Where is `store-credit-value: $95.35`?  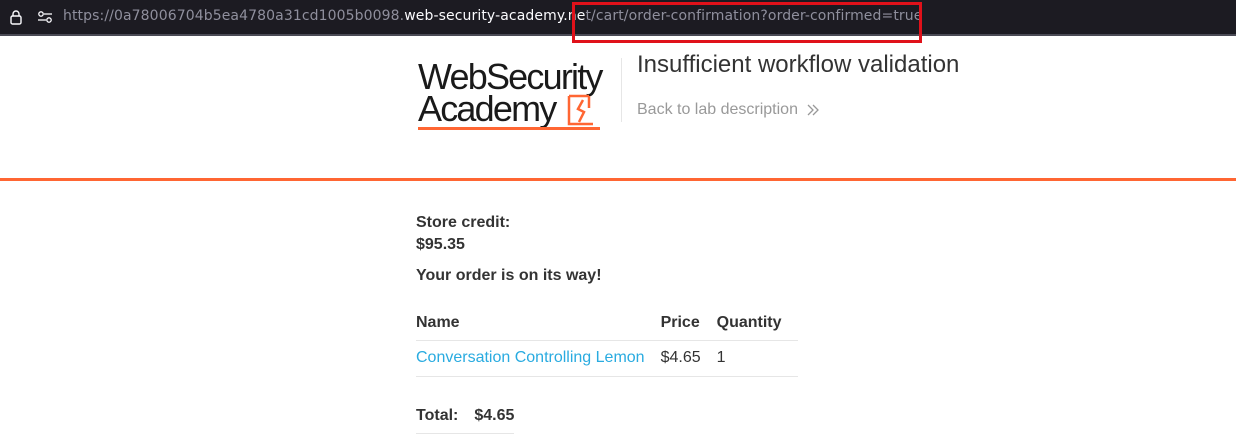
store-credit-value: $95.35 is located at coordinates (440, 244).